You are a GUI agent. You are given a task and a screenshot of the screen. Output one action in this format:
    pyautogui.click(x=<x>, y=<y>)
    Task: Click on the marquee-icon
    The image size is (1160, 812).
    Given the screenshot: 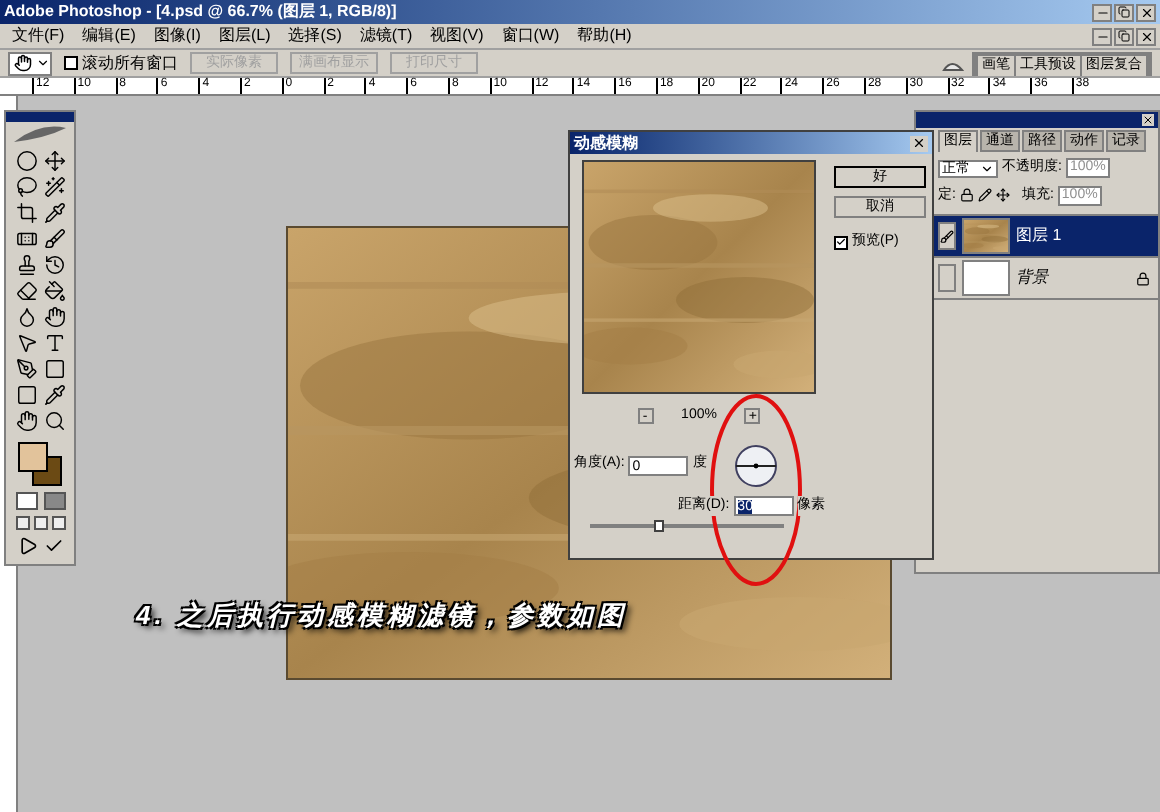 What is the action you would take?
    pyautogui.click(x=26, y=161)
    